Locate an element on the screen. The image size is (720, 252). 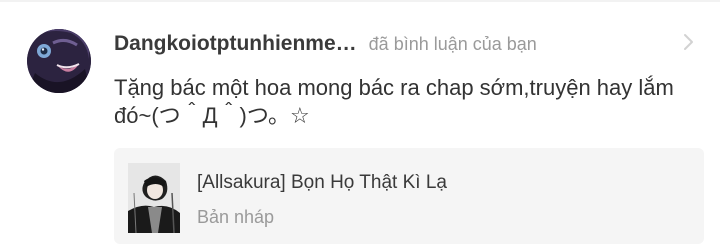
chevron-right-icon is located at coordinates (689, 42).